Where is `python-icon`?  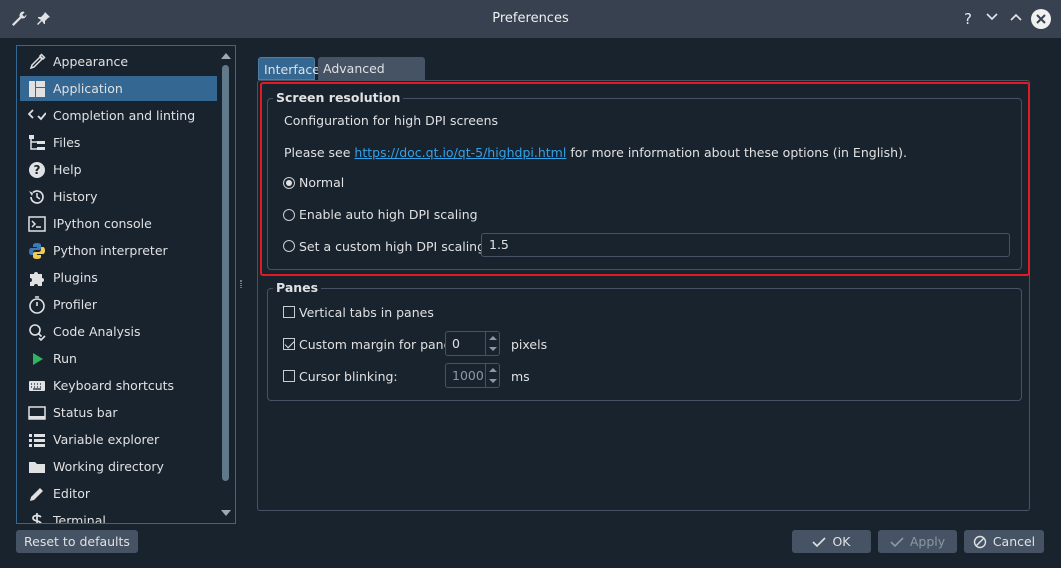 python-icon is located at coordinates (35, 251).